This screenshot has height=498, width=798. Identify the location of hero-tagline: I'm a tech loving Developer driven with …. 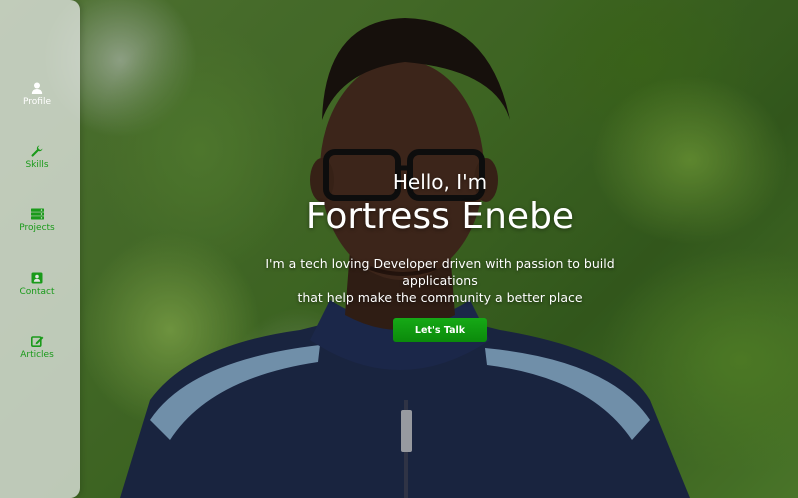
(440, 280).